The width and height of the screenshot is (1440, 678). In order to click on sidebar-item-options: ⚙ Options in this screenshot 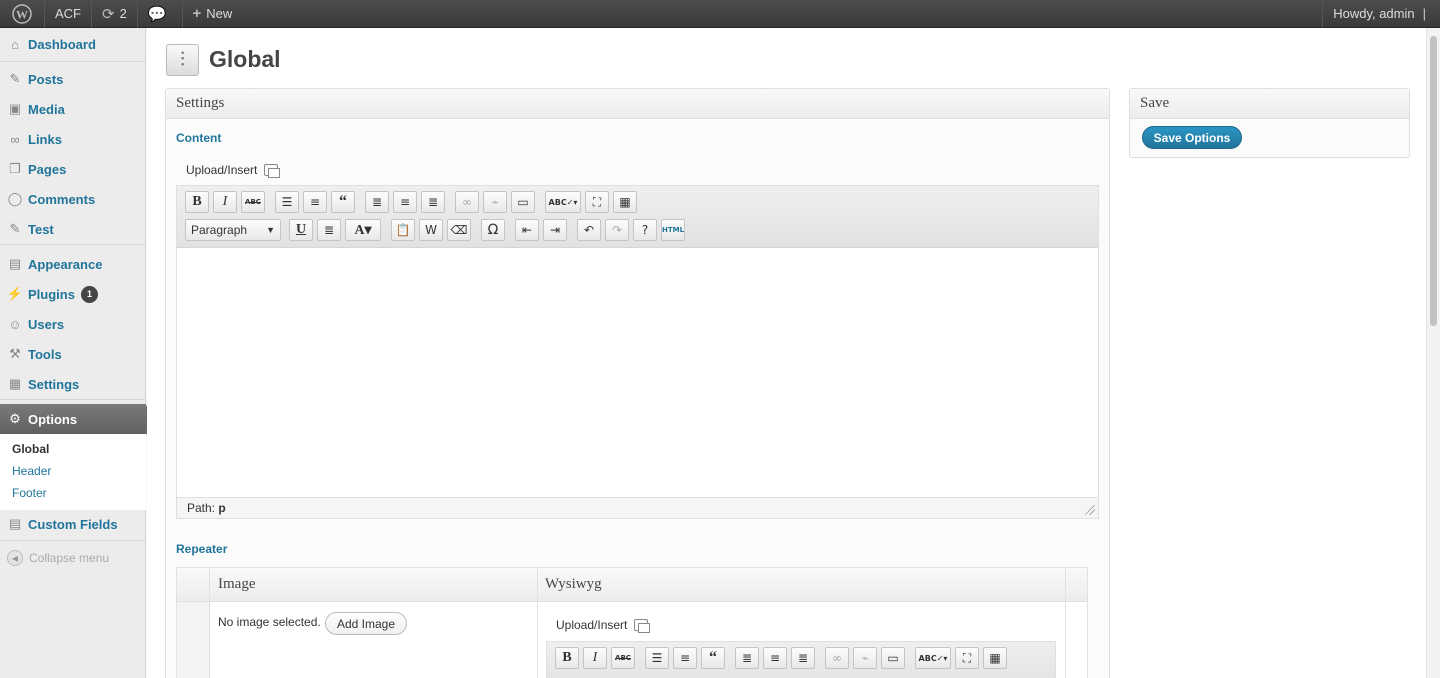, I will do `click(73, 419)`.